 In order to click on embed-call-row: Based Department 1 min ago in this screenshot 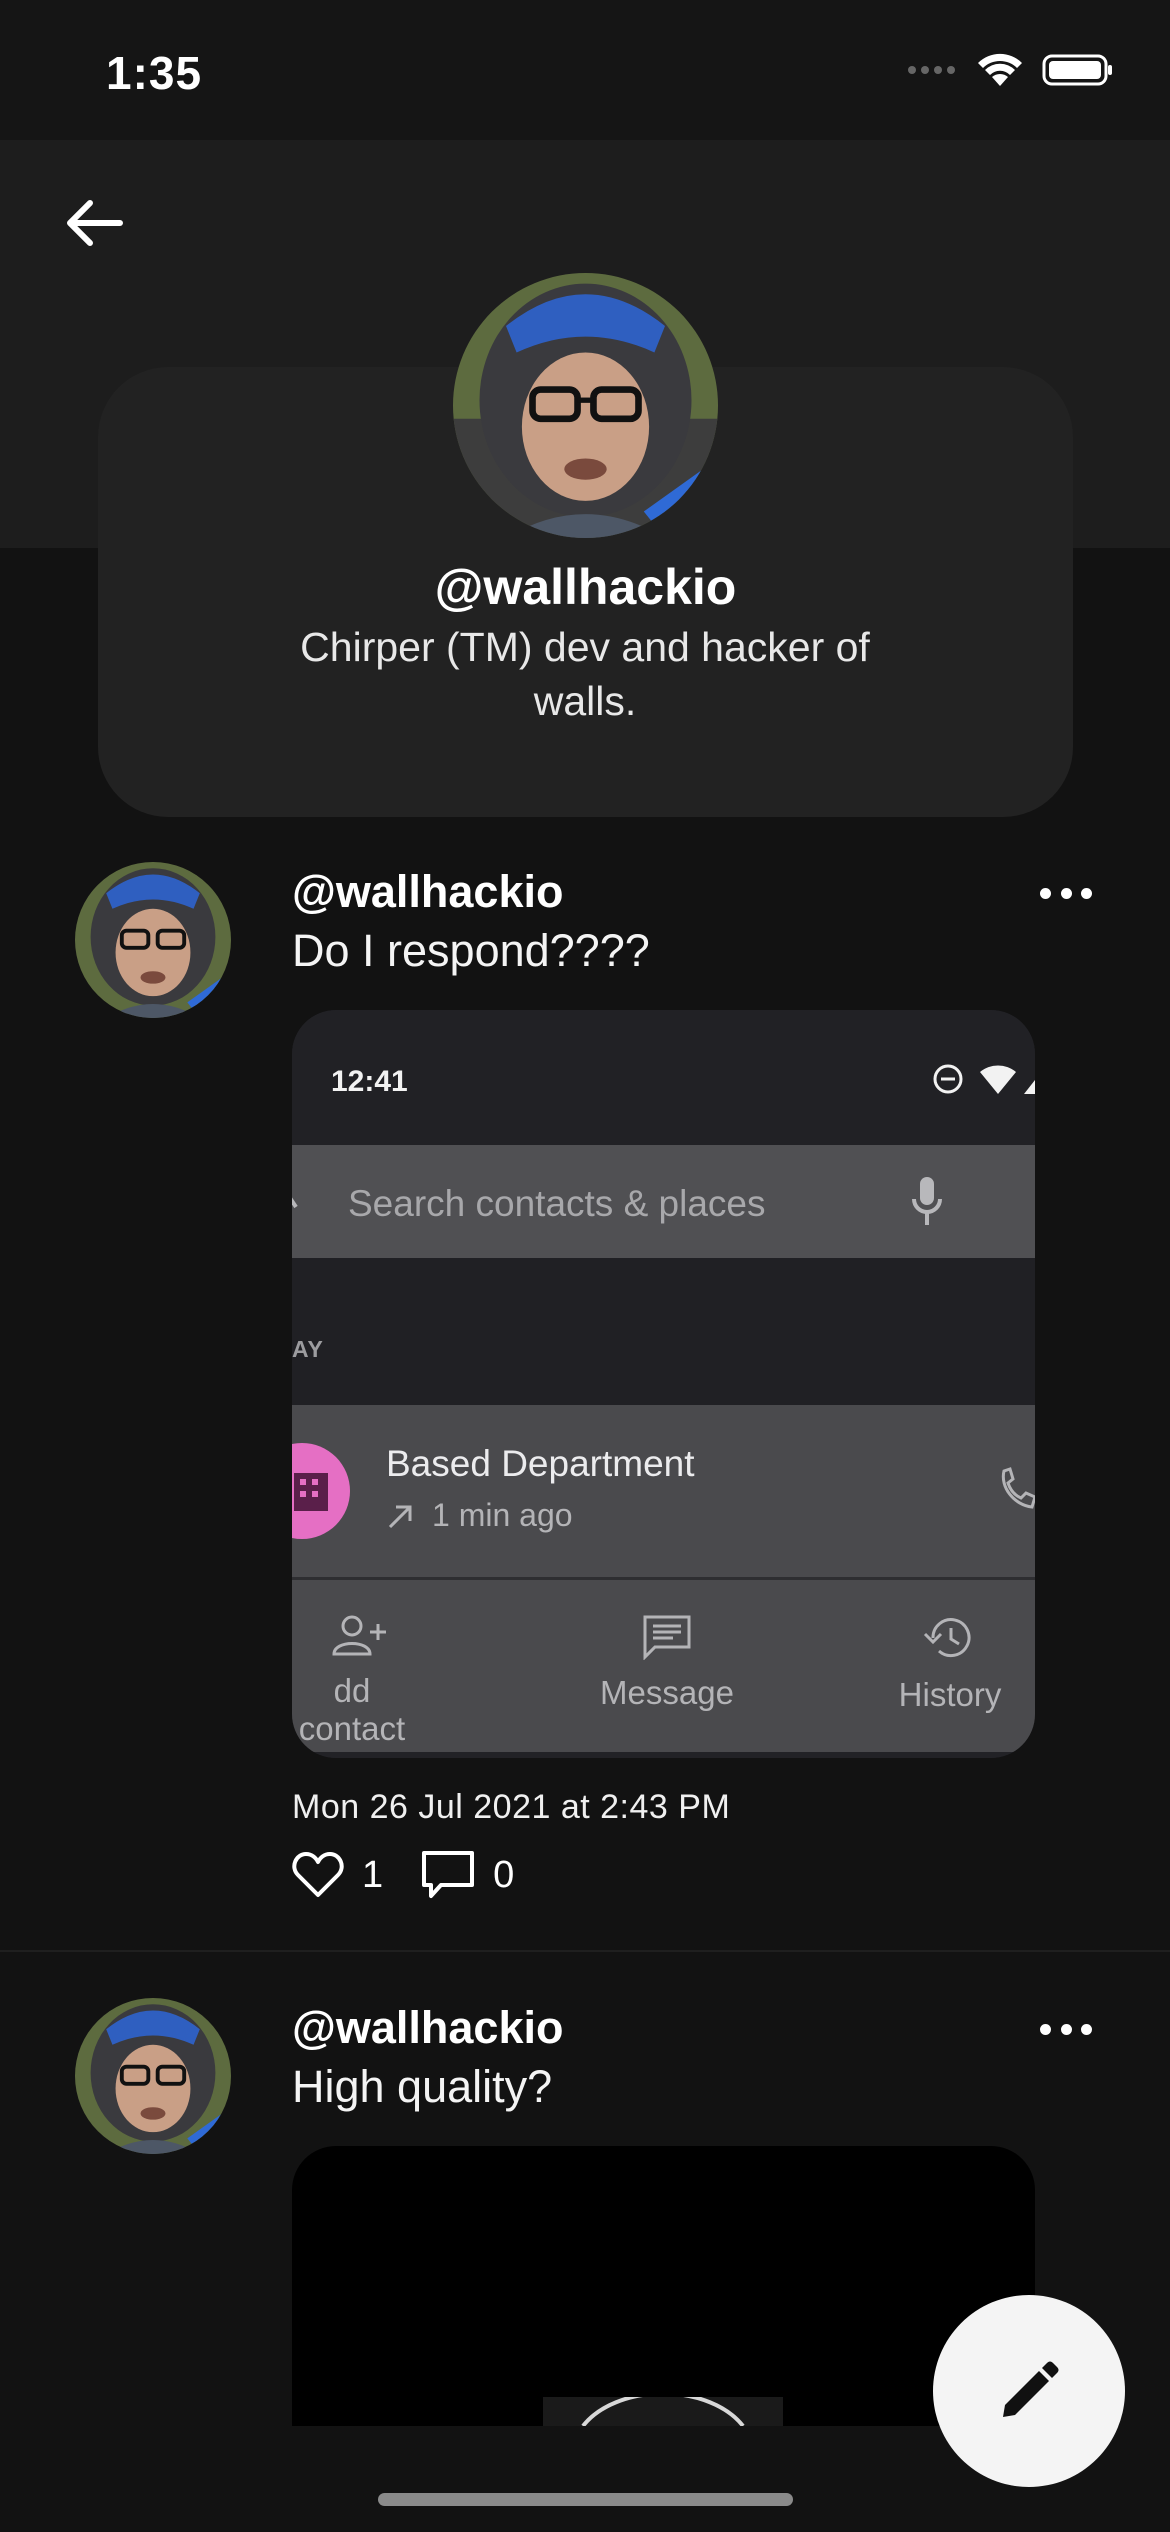, I will do `click(663, 1491)`.